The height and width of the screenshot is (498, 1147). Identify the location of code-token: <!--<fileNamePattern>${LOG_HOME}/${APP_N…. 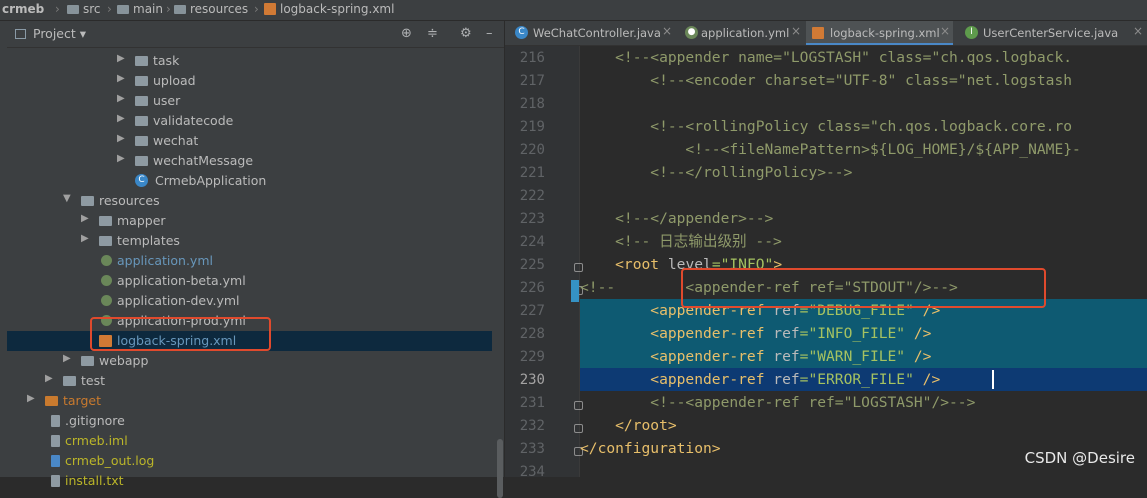
(830, 149).